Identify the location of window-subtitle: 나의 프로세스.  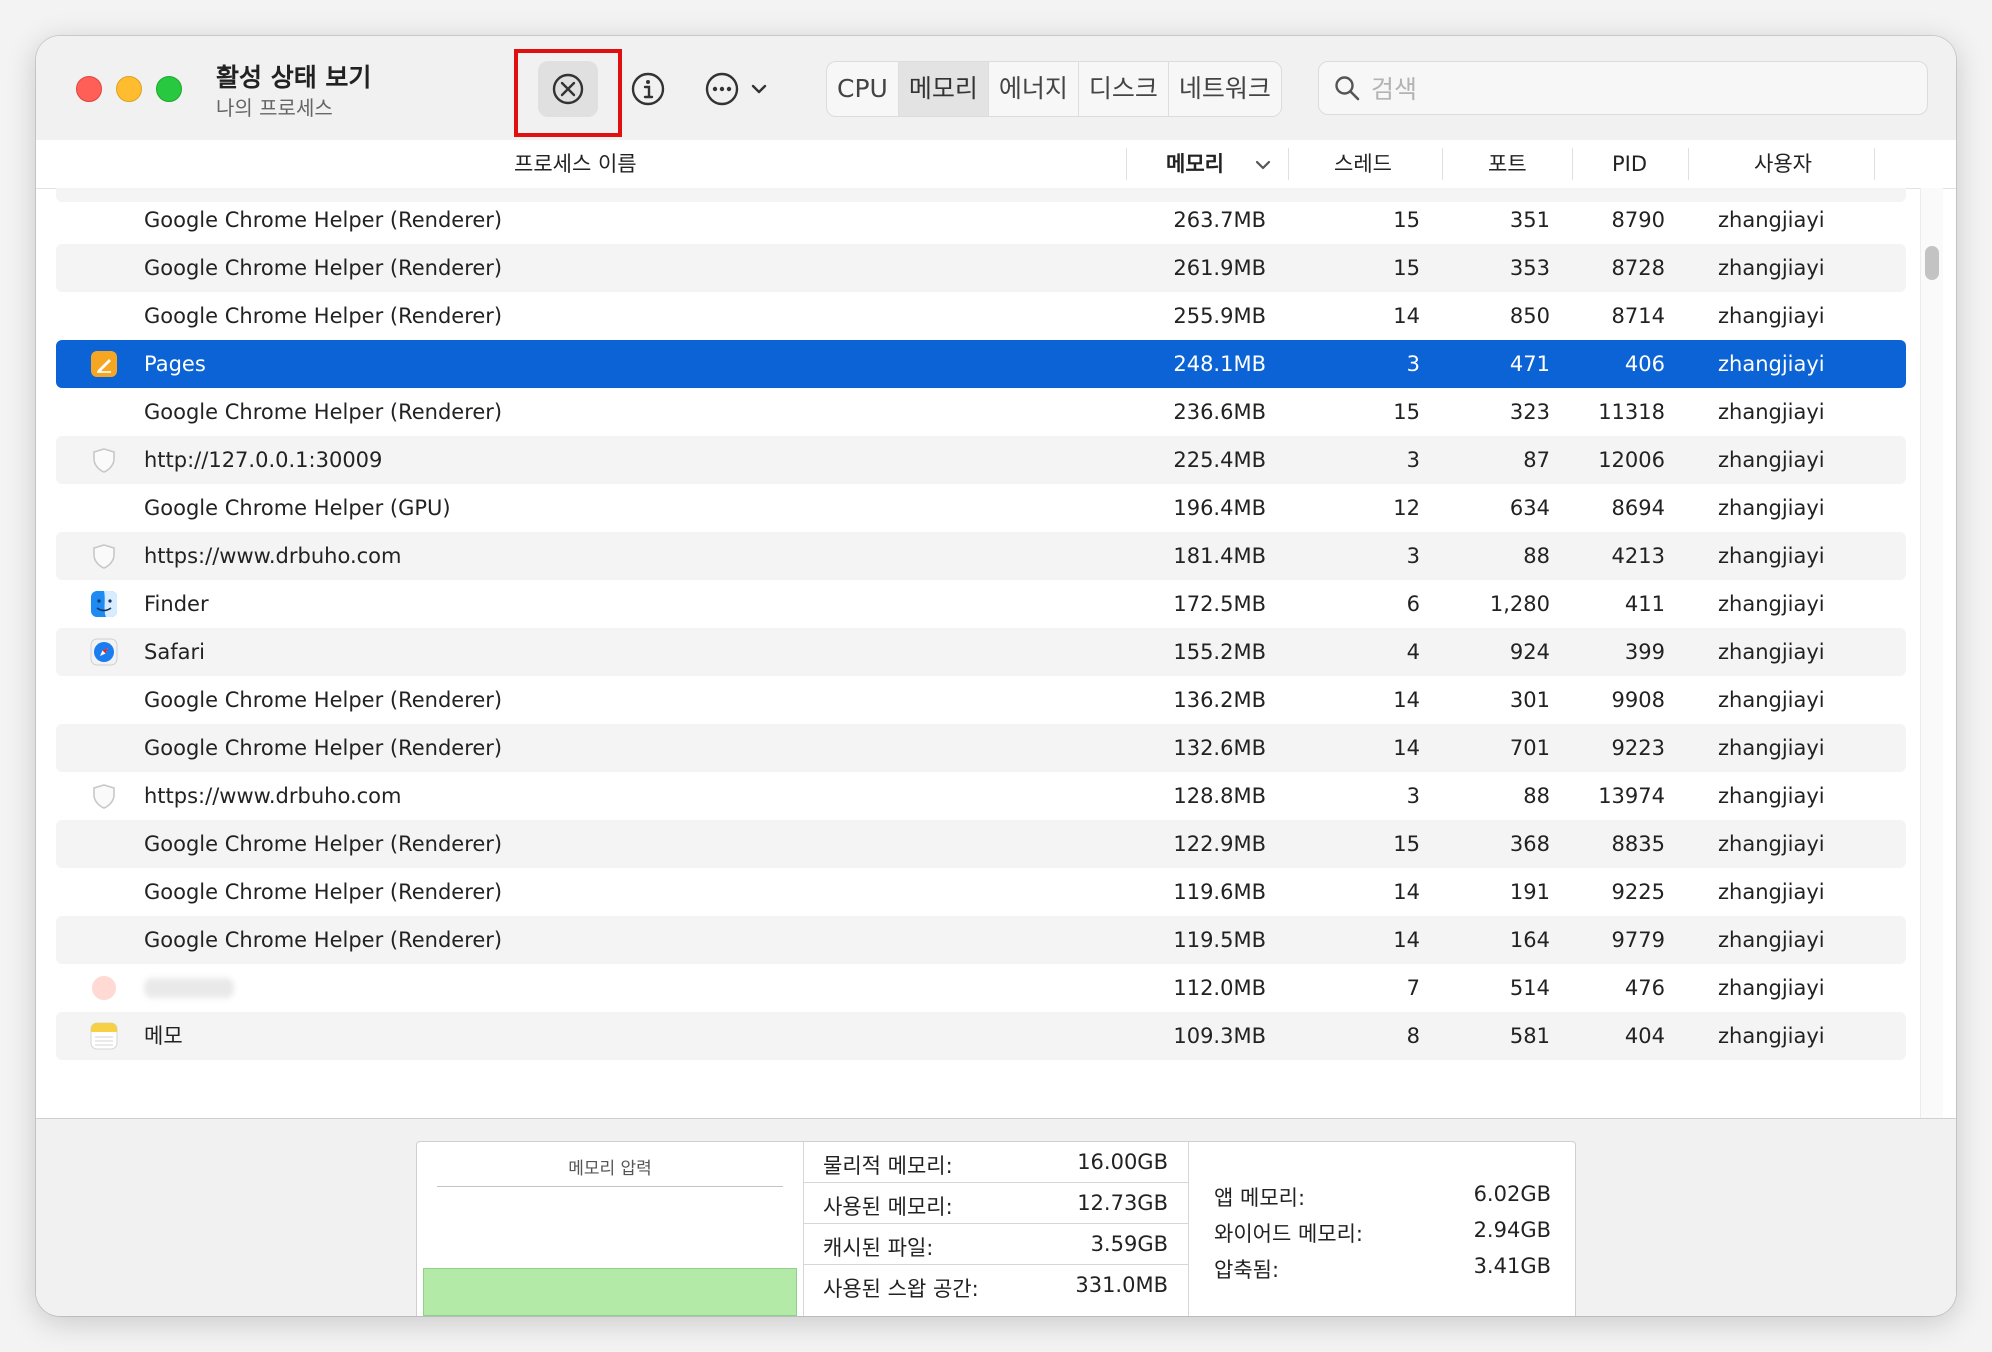
(274, 106).